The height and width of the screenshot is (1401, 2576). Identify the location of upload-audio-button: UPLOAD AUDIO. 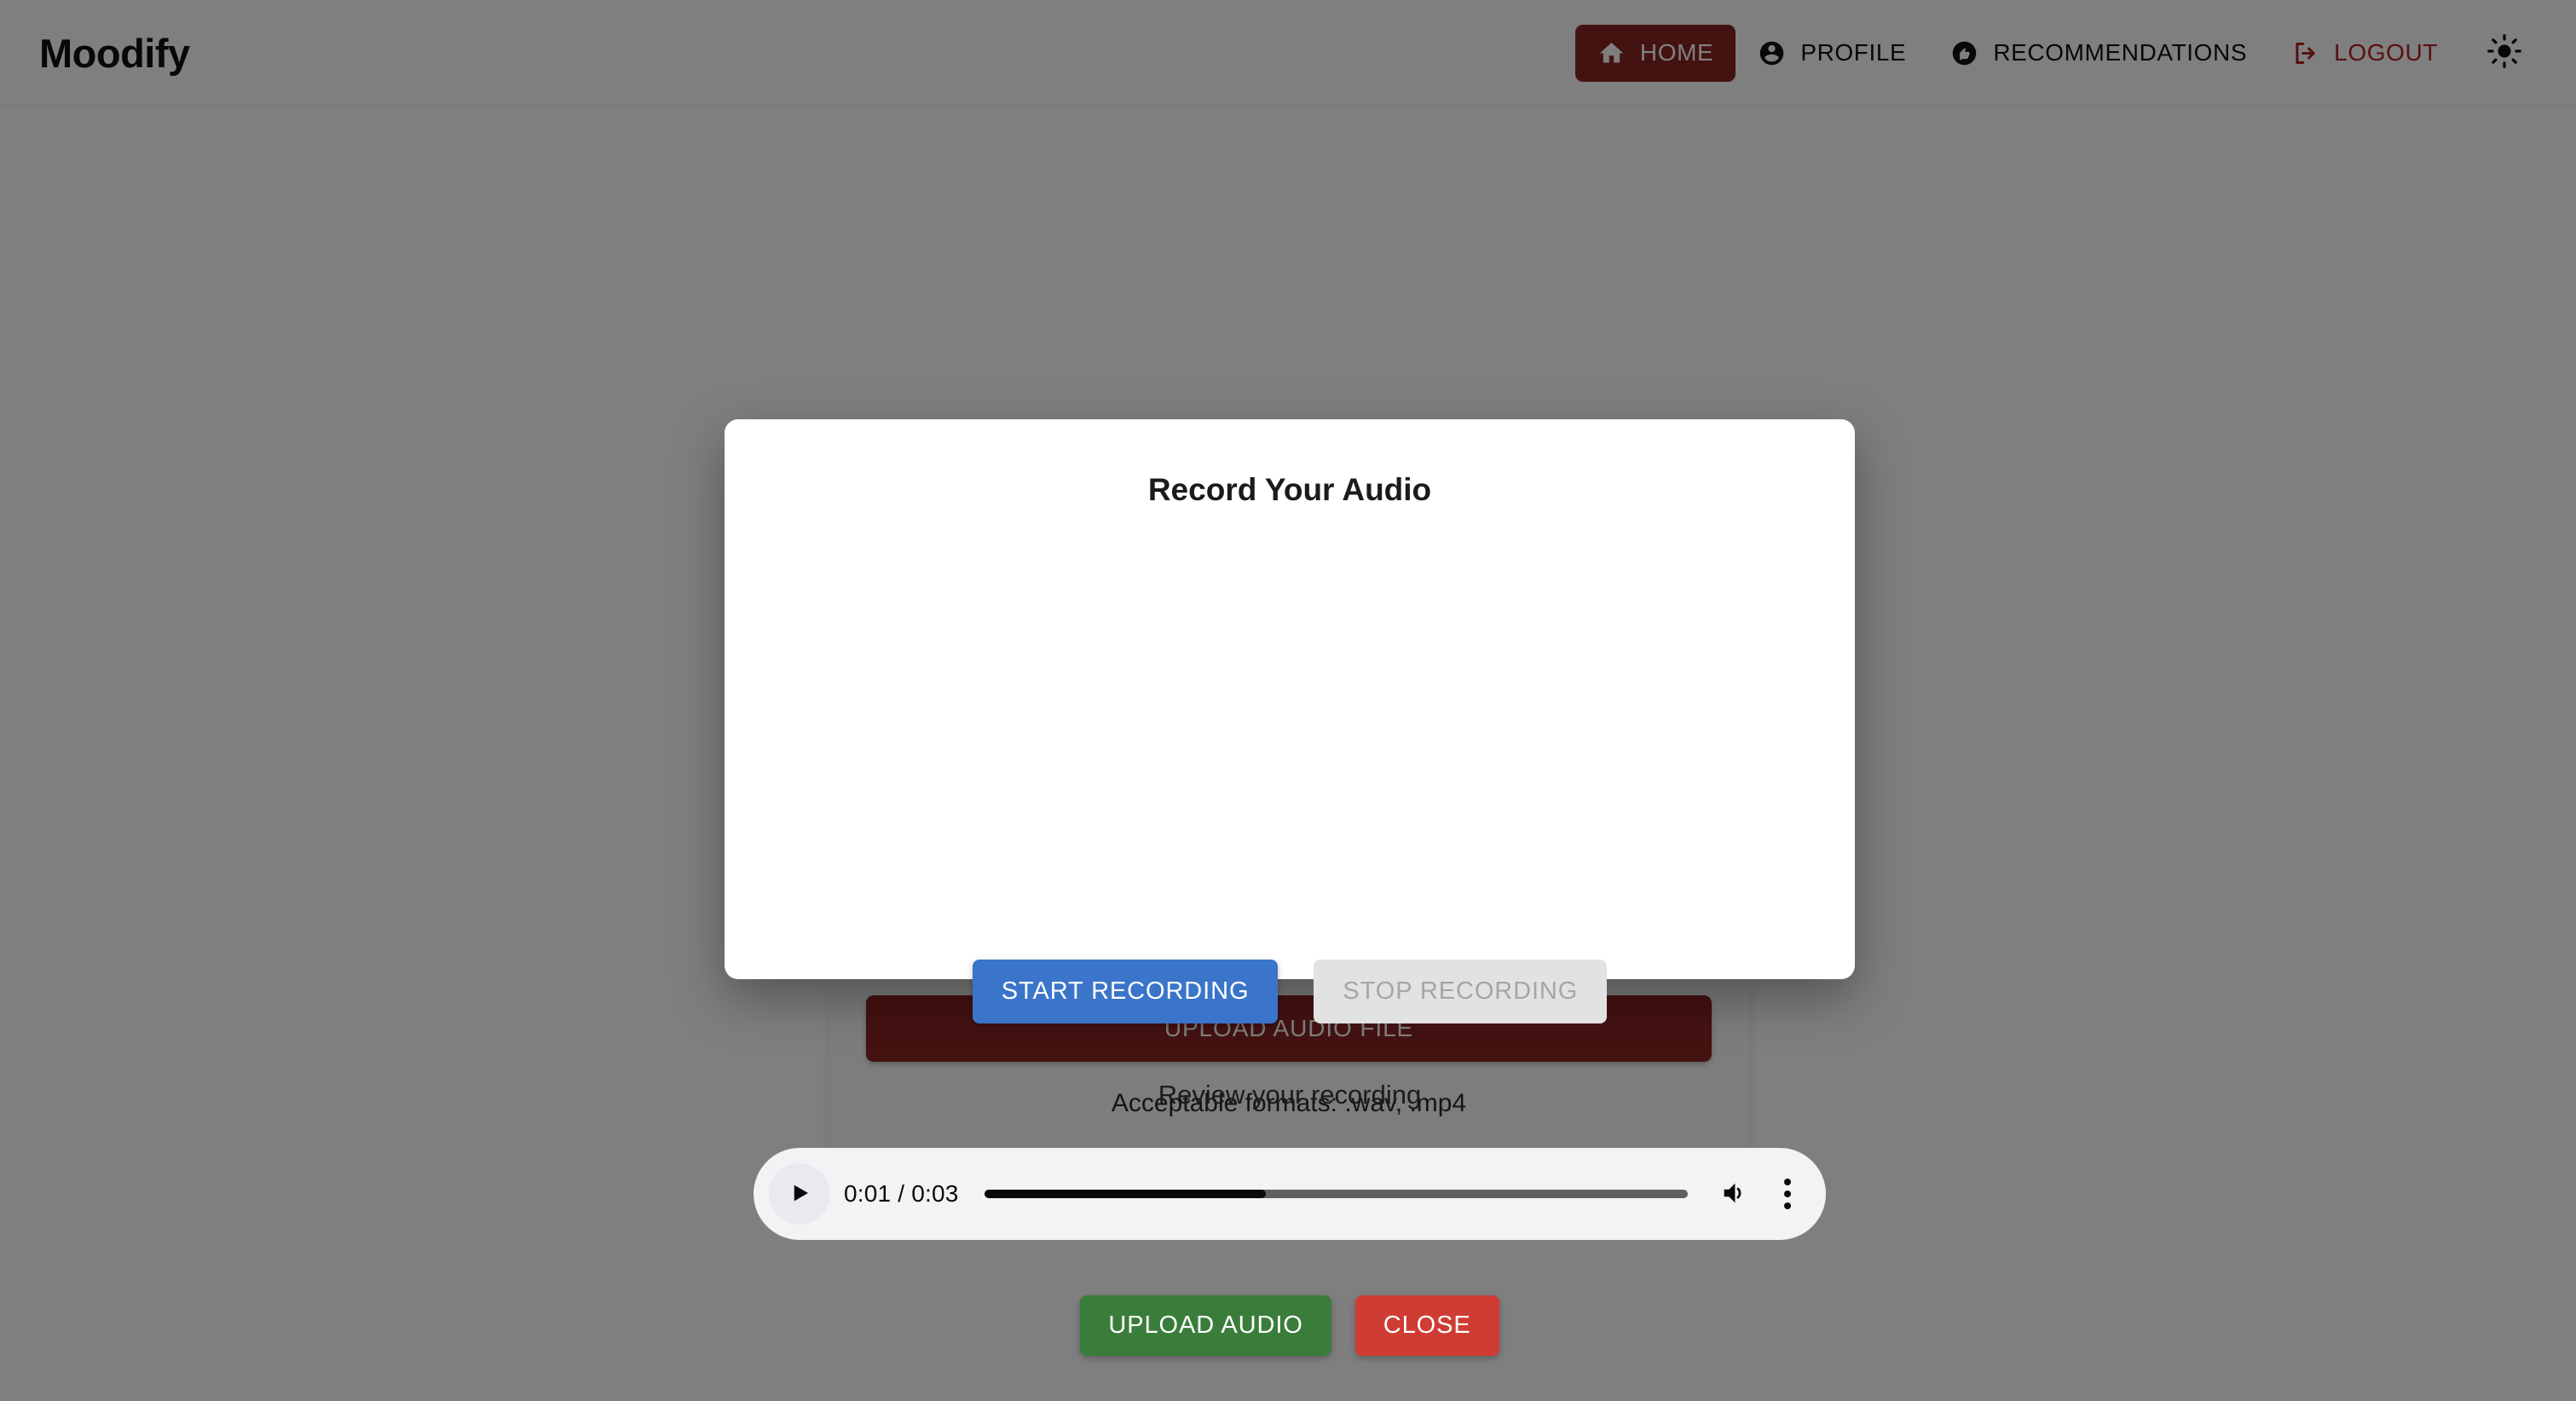
(1205, 1325).